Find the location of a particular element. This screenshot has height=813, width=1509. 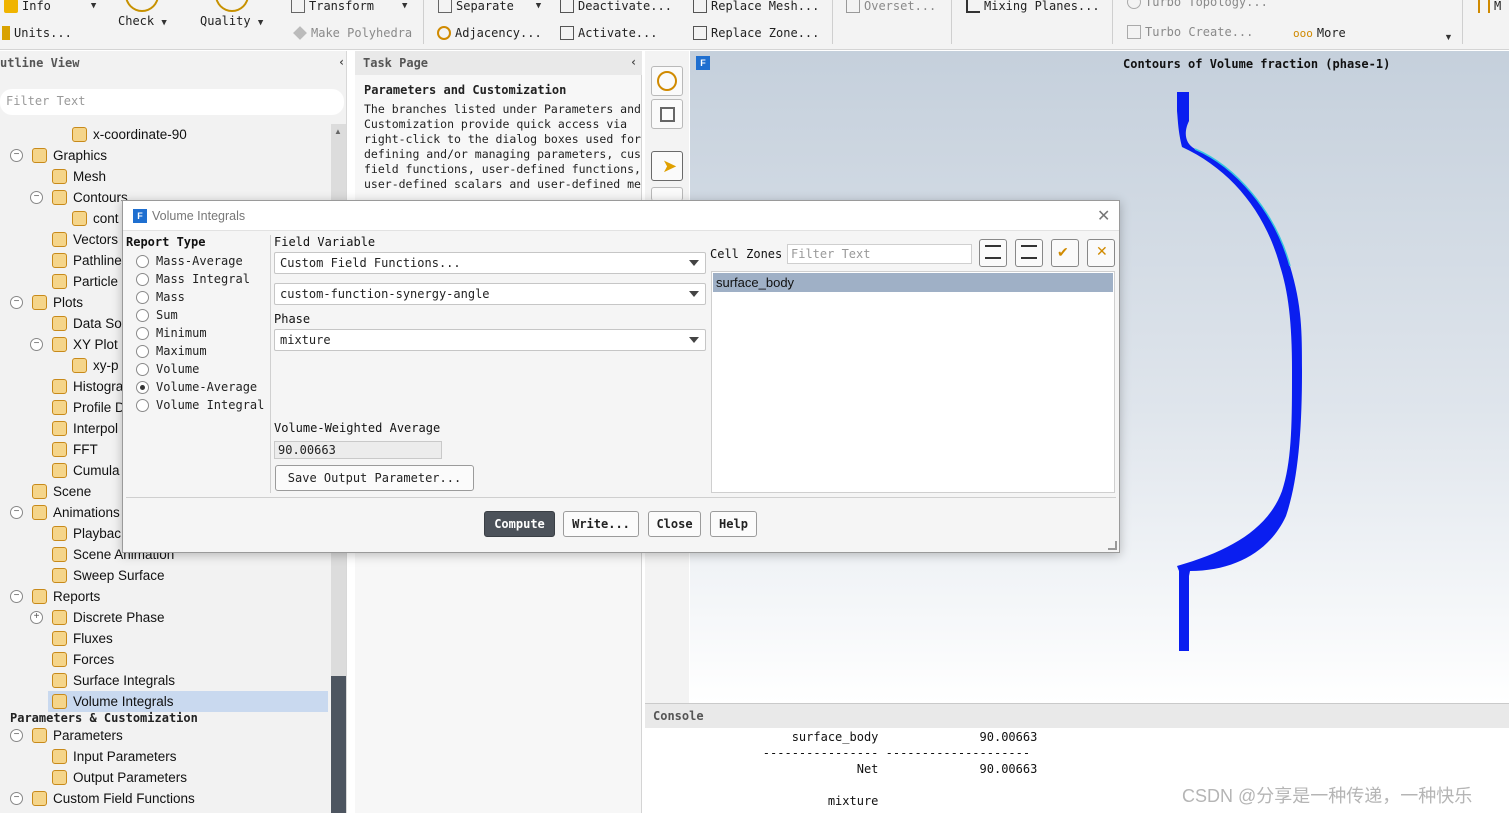

cell-zone-item: surface_body is located at coordinates (913, 282).